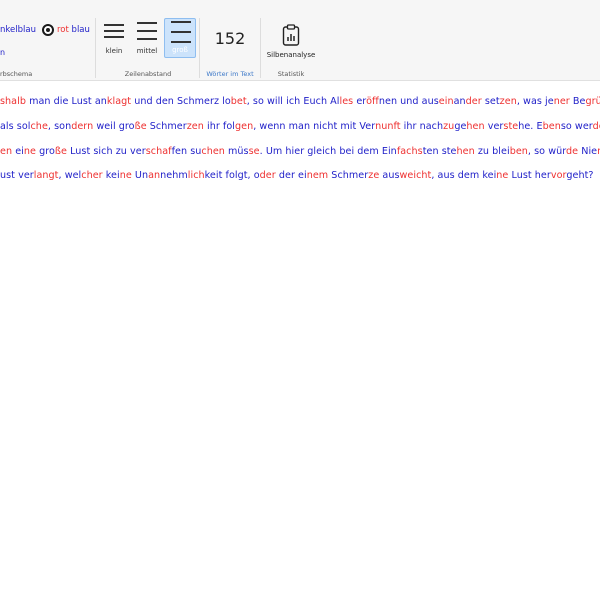 Image resolution: width=600 pixels, height=600 pixels. I want to click on spacing-small-icon, so click(114, 31).